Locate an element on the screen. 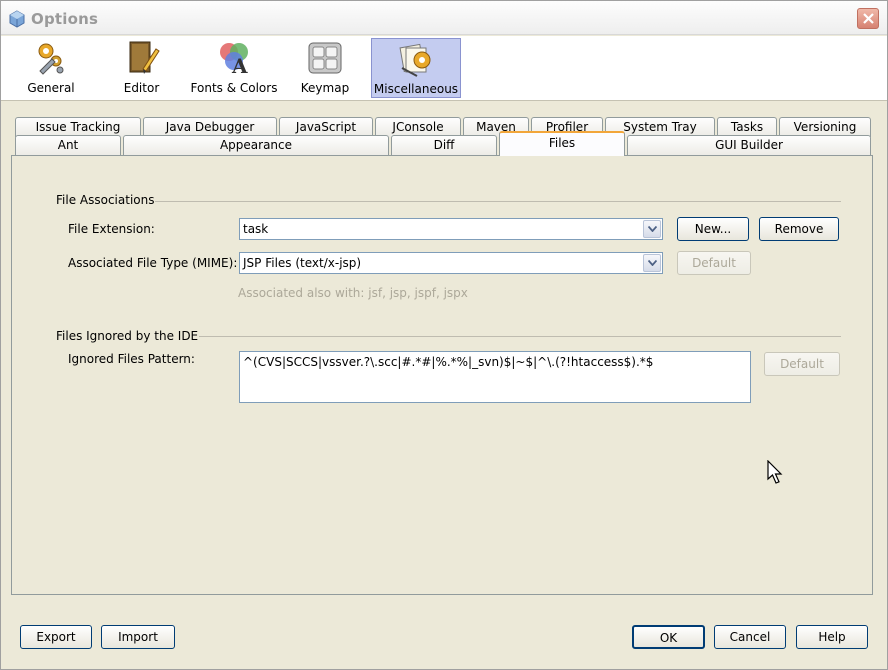 The image size is (888, 670). tab-tasks: Tasks is located at coordinates (747, 127).